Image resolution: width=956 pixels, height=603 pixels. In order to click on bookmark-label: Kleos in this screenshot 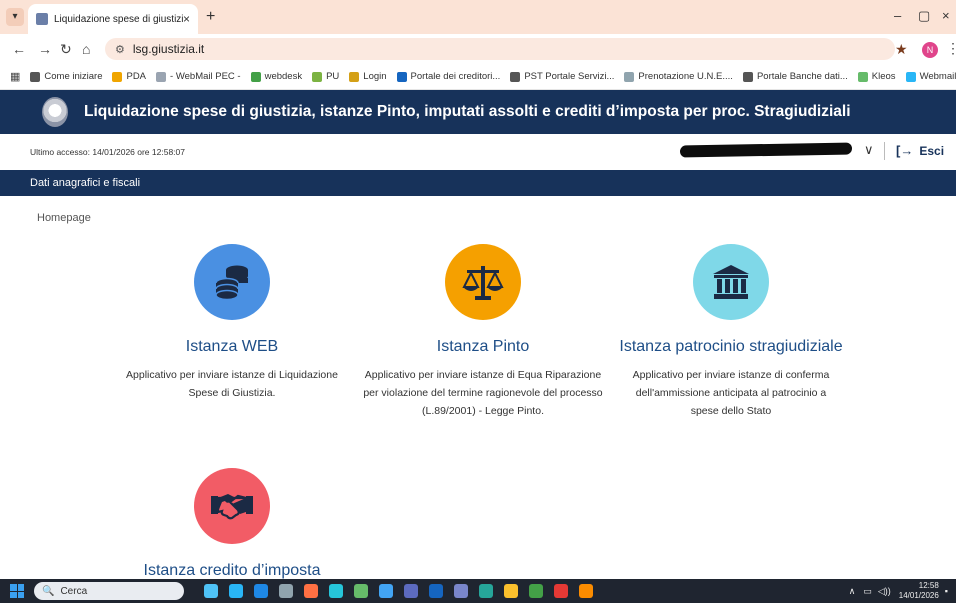, I will do `click(883, 76)`.